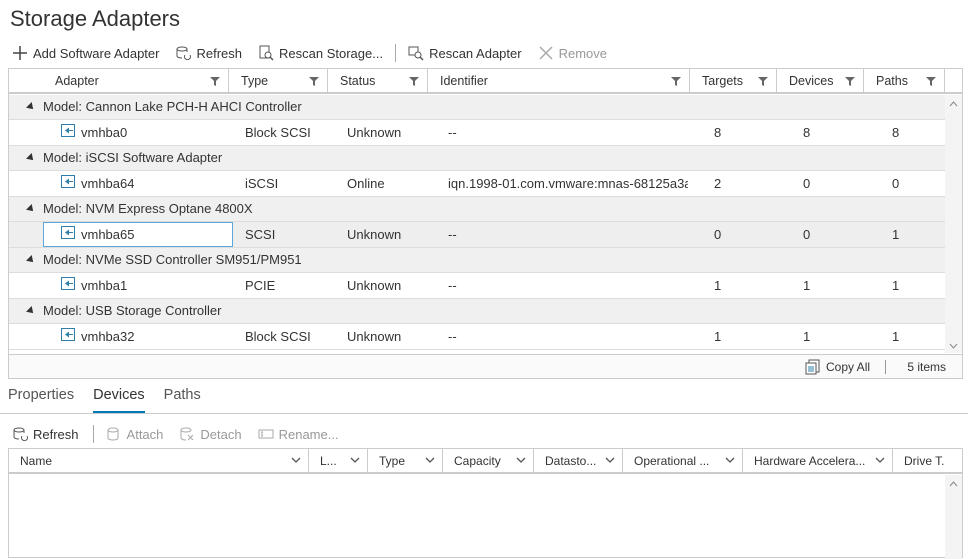 Image resolution: width=968 pixels, height=559 pixels. I want to click on column-targets: Targets, so click(733, 81).